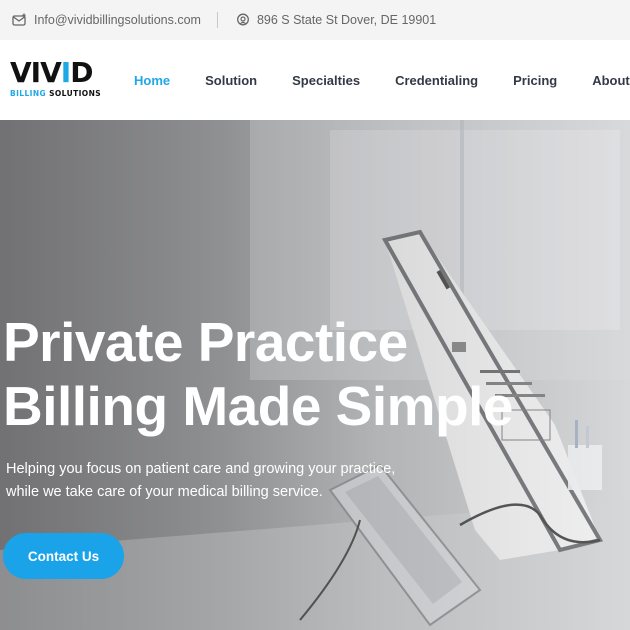  What do you see at coordinates (326, 80) in the screenshot?
I see `nav-specialties: Specialties` at bounding box center [326, 80].